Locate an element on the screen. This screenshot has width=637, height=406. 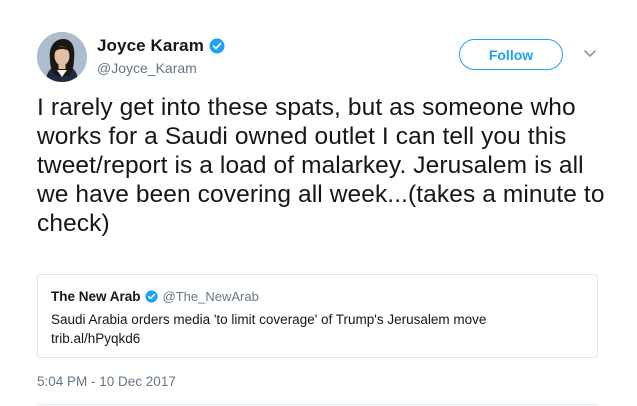
quoted-author-handle: @The_NewArab is located at coordinates (210, 296).